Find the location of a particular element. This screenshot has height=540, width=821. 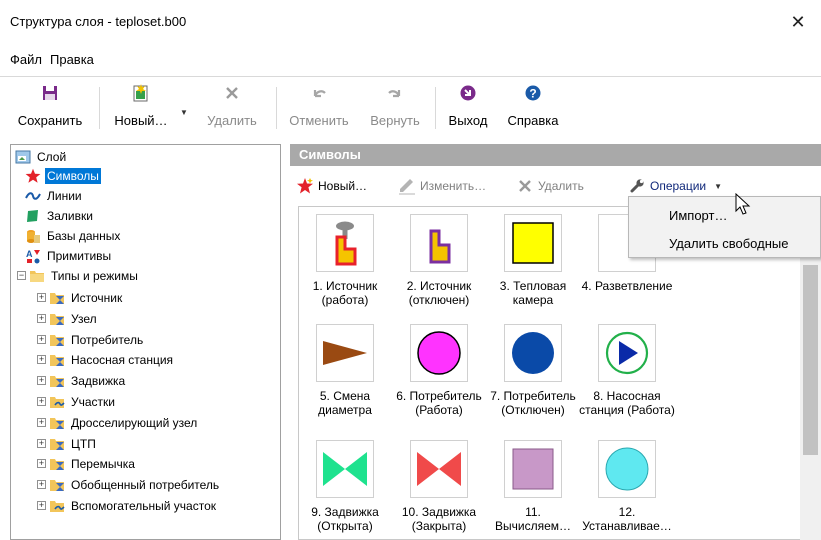

tree-node-type: ЦТП is located at coordinates (73, 444).